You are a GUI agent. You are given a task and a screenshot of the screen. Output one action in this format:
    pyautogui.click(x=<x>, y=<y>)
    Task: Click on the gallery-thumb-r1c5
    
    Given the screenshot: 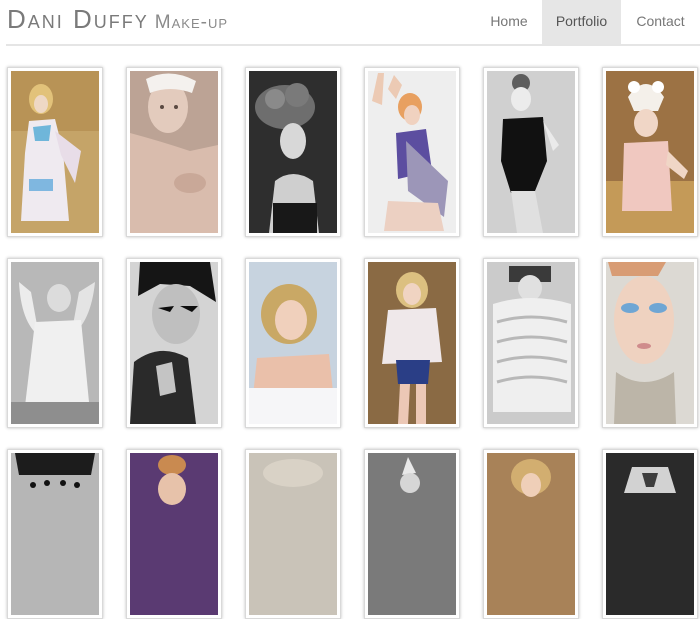 What is the action you would take?
    pyautogui.click(x=531, y=152)
    